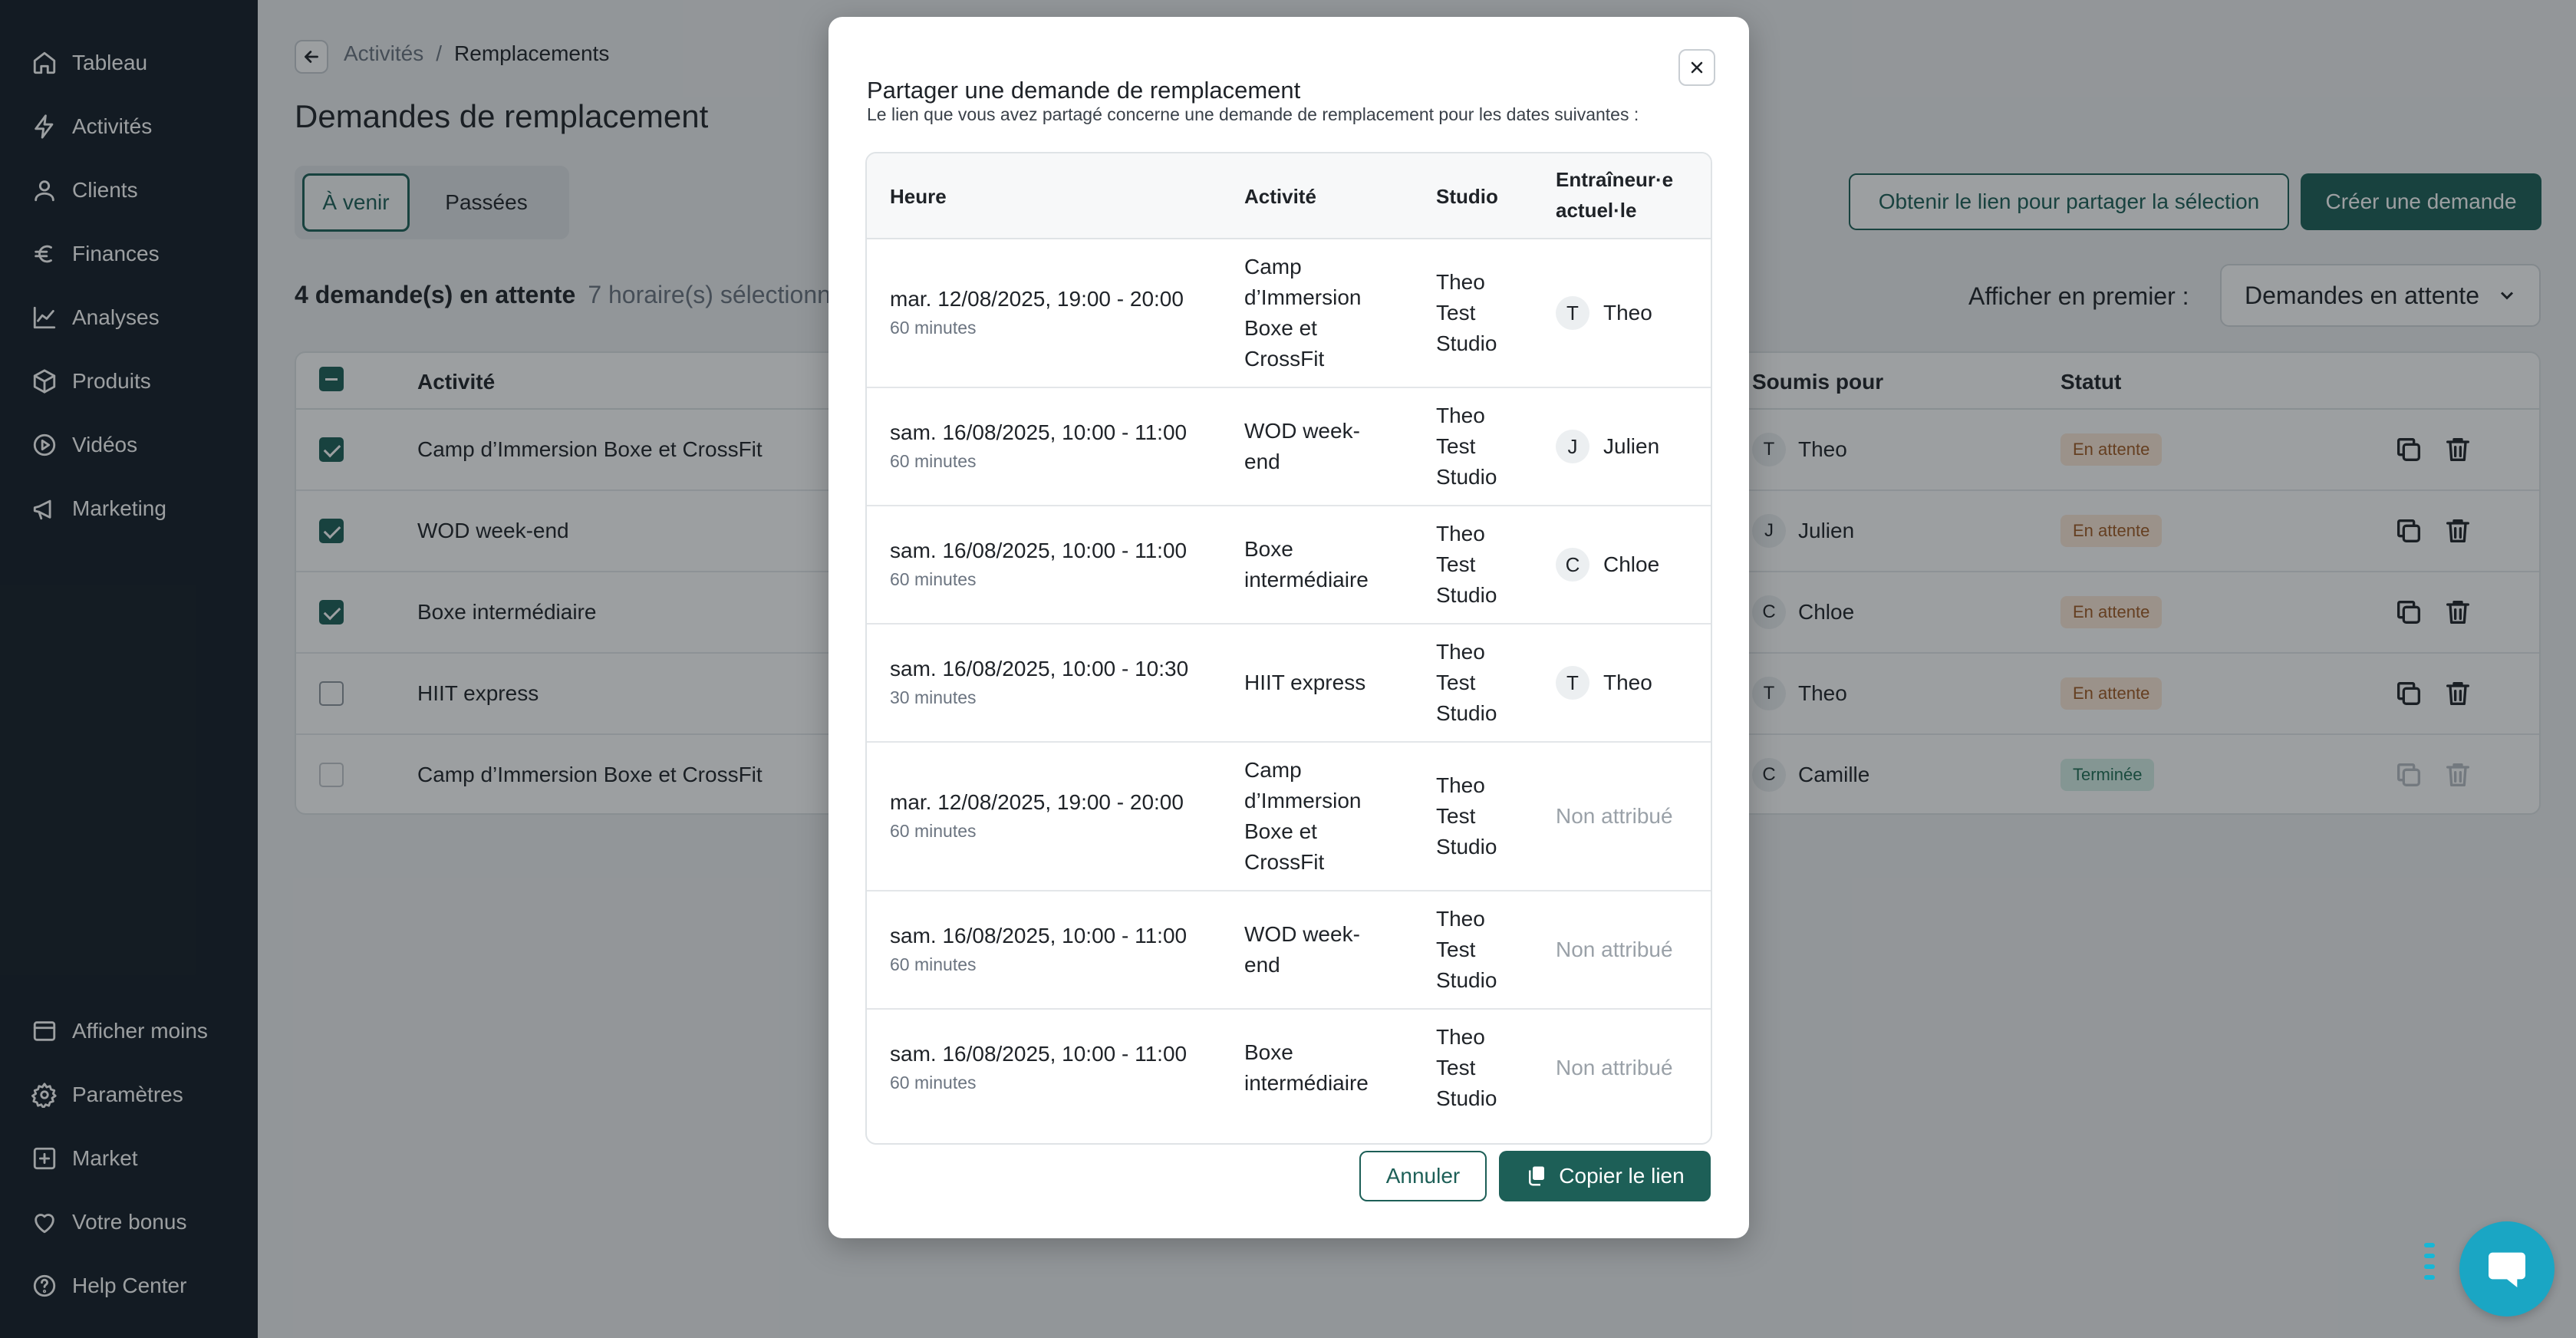 The height and width of the screenshot is (1338, 2576). Describe the element at coordinates (1572, 446) in the screenshot. I see `avatar: J` at that location.